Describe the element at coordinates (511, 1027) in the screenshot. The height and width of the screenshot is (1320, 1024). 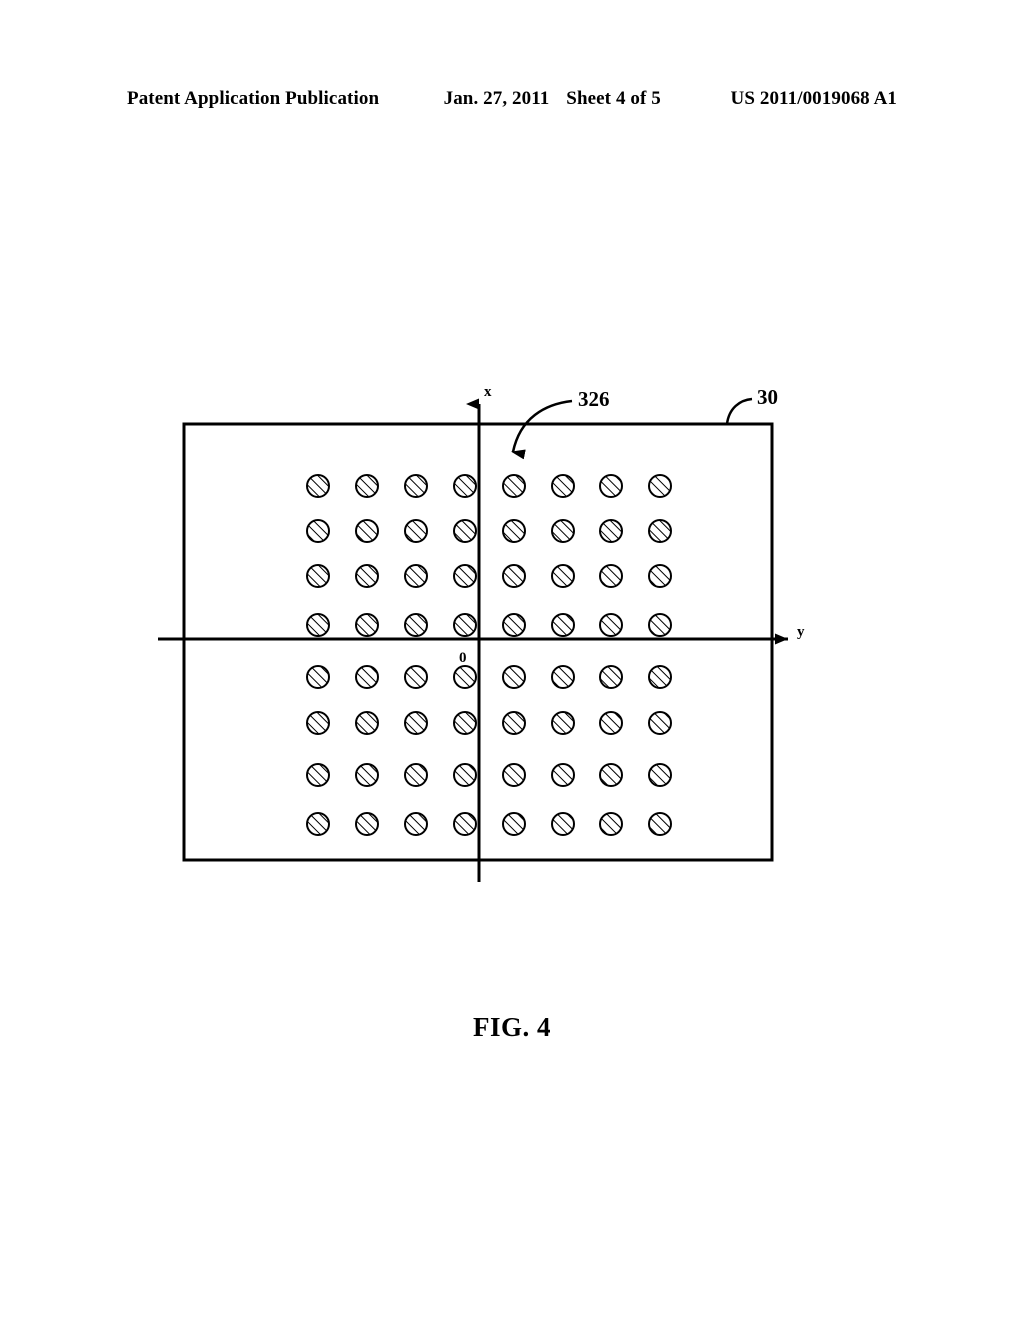
I see `figure-caption: FIG. 4` at that location.